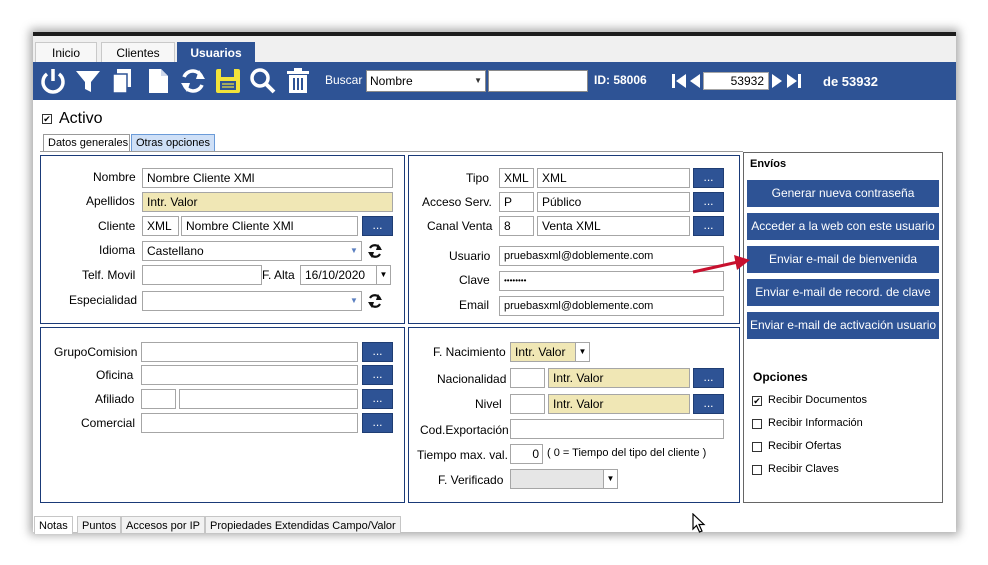 This screenshot has width=988, height=565. What do you see at coordinates (611, 306) in the screenshot?
I see `email-field: pruebasxml@doblemente.com` at bounding box center [611, 306].